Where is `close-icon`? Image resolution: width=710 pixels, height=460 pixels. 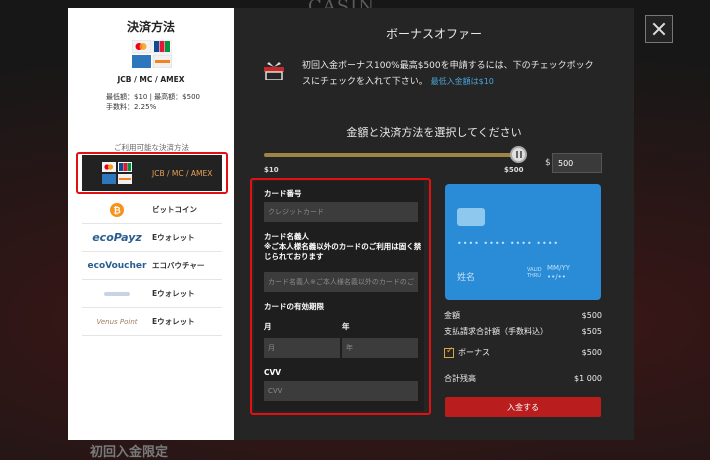 close-icon is located at coordinates (659, 29).